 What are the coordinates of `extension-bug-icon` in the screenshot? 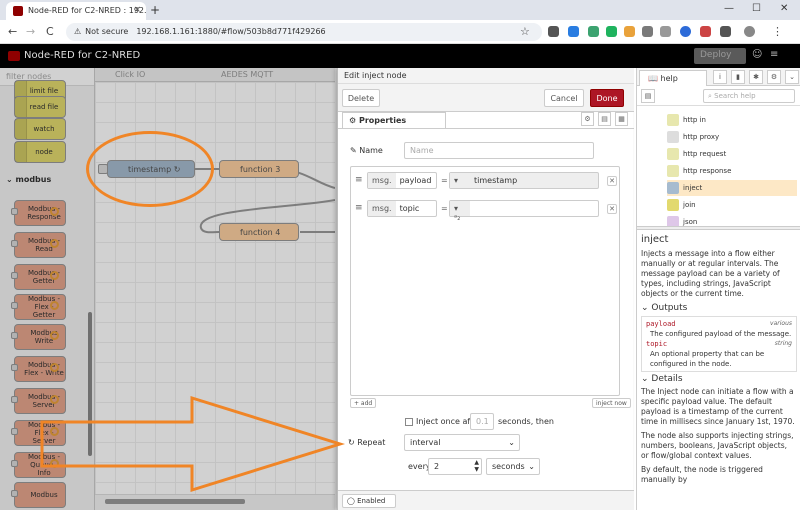 It's located at (665, 31).